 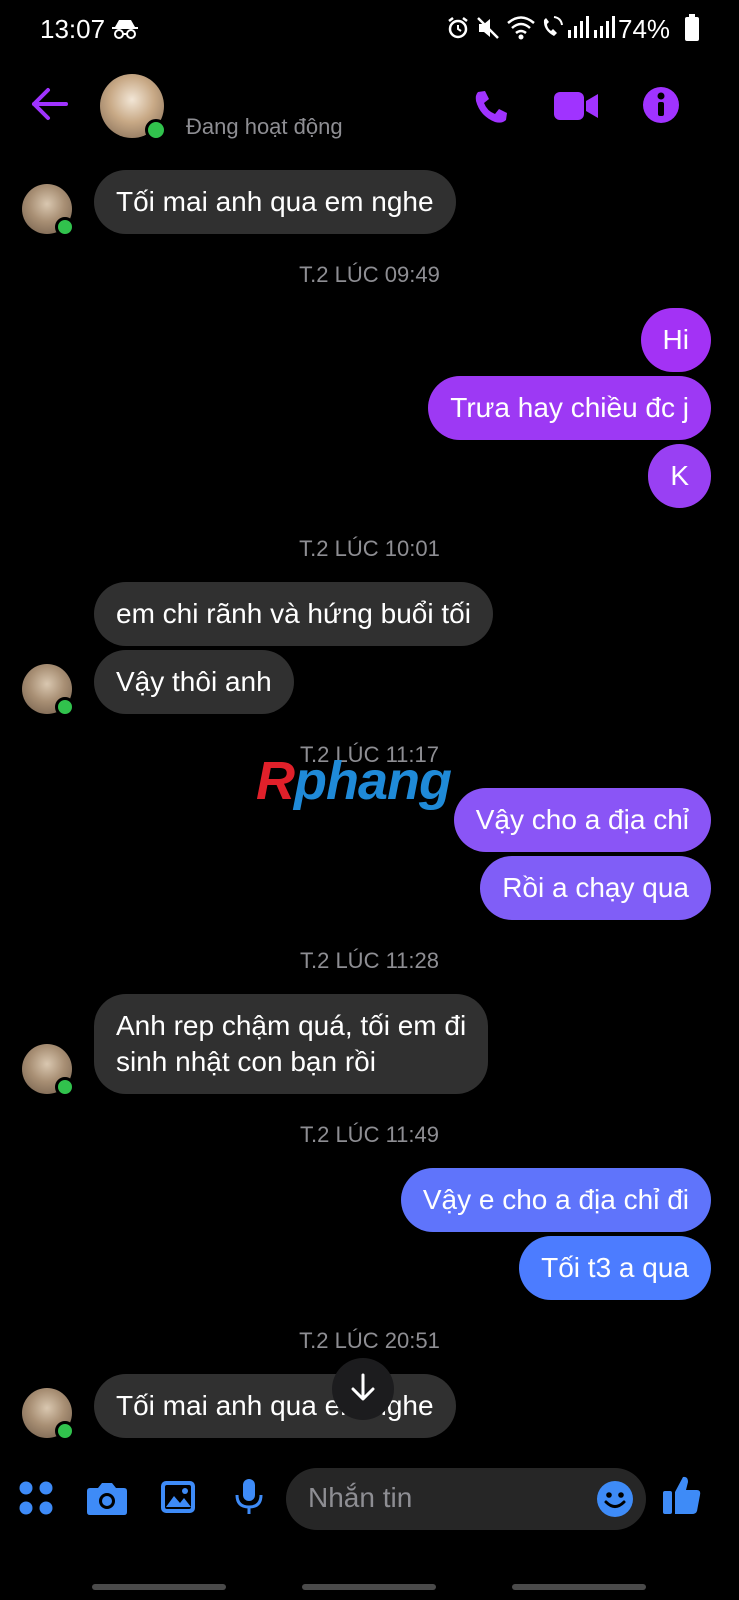 What do you see at coordinates (615, 1268) in the screenshot?
I see `sent-message: Tối t3 a qua` at bounding box center [615, 1268].